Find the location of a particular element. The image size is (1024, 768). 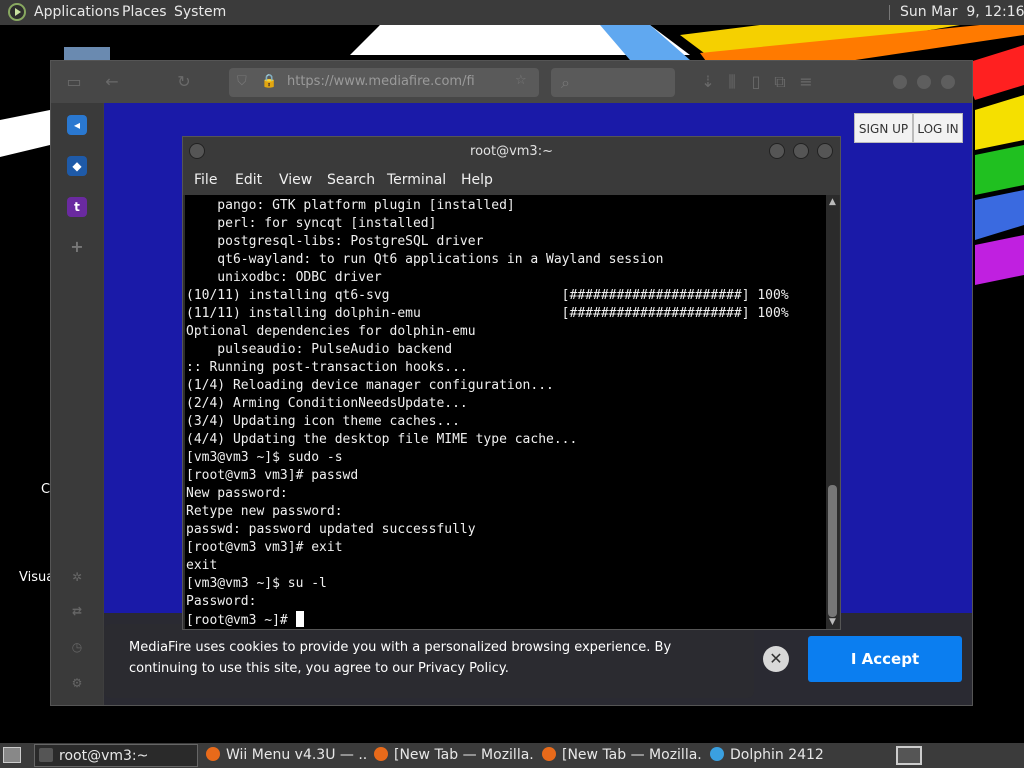

terminal-prompt-line: [root@vm3 ~]# is located at coordinates (487, 620).